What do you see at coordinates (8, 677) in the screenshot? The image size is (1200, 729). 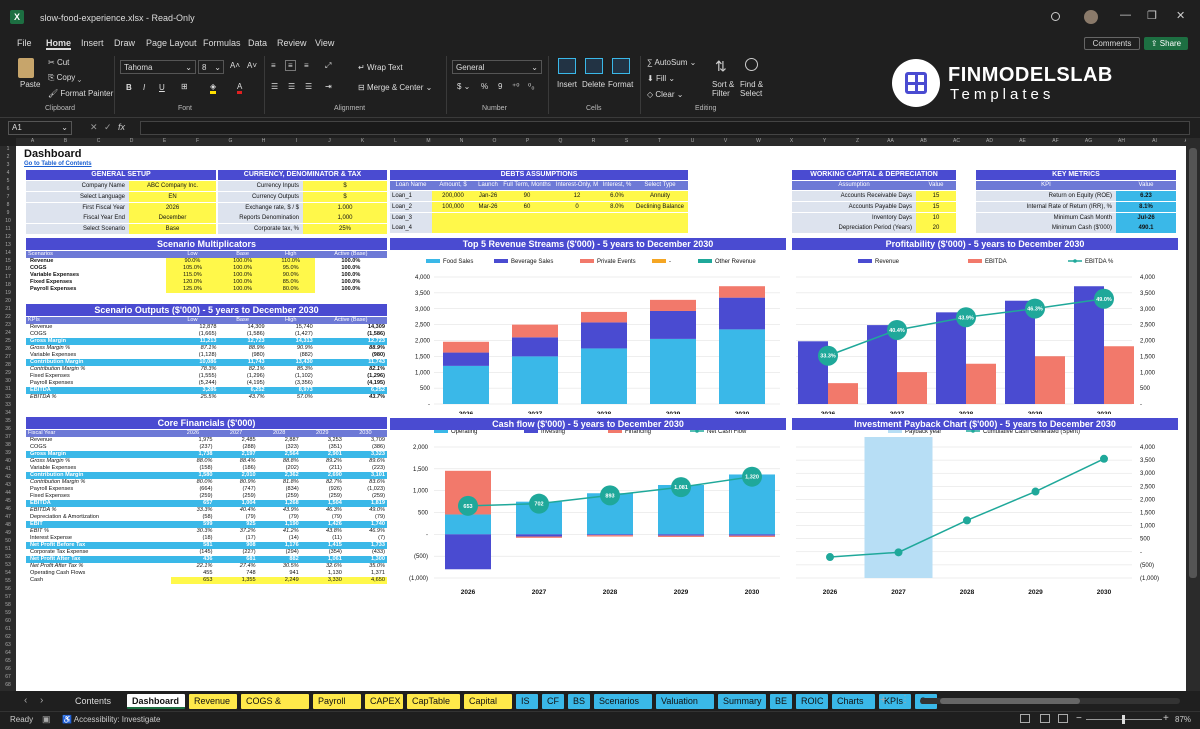 I see `row-header: 67` at bounding box center [8, 677].